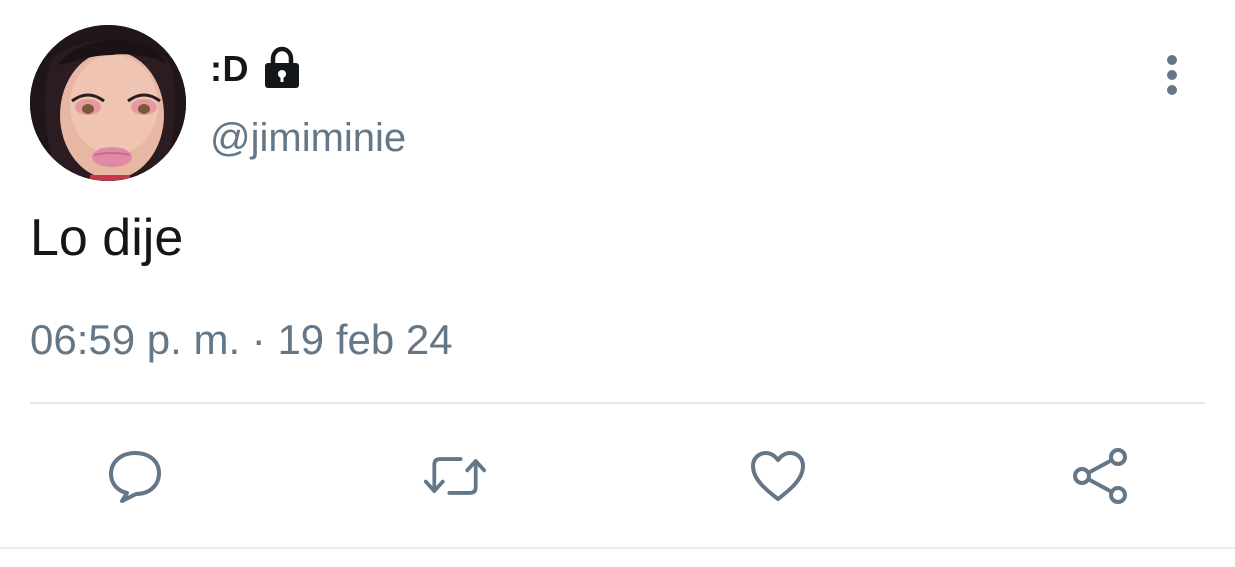 This screenshot has width=1235, height=567. I want to click on user-handle: @jimiminie, so click(308, 138).